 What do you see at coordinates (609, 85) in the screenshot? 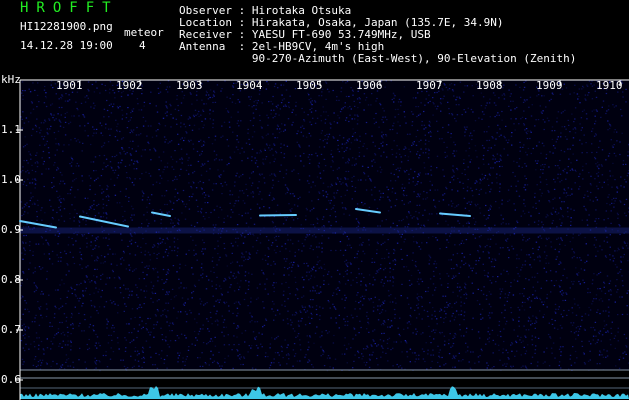
I see `x-tick-label: 1910` at bounding box center [609, 85].